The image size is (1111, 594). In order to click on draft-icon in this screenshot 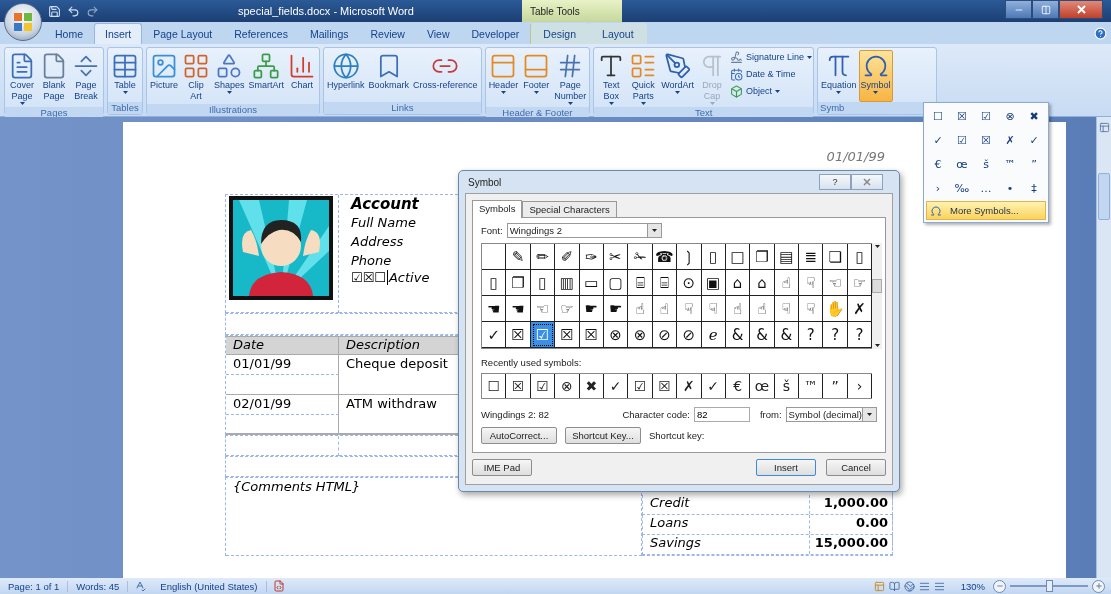, I will do `click(939, 586)`.